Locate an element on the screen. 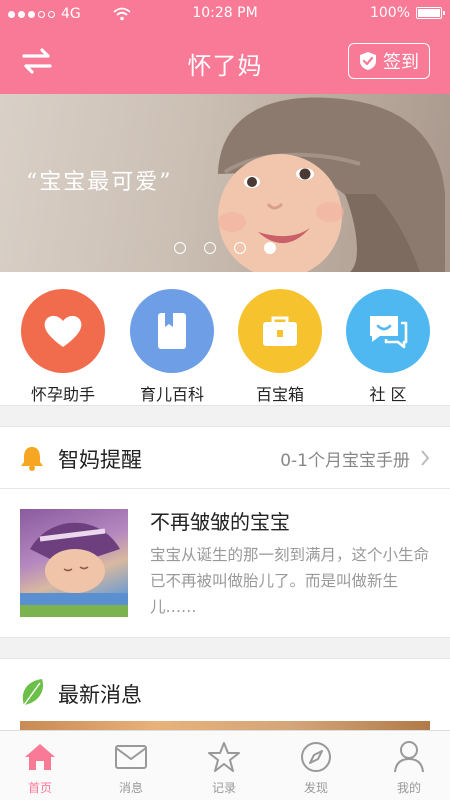  quick-label: 育儿百科 is located at coordinates (171, 394).